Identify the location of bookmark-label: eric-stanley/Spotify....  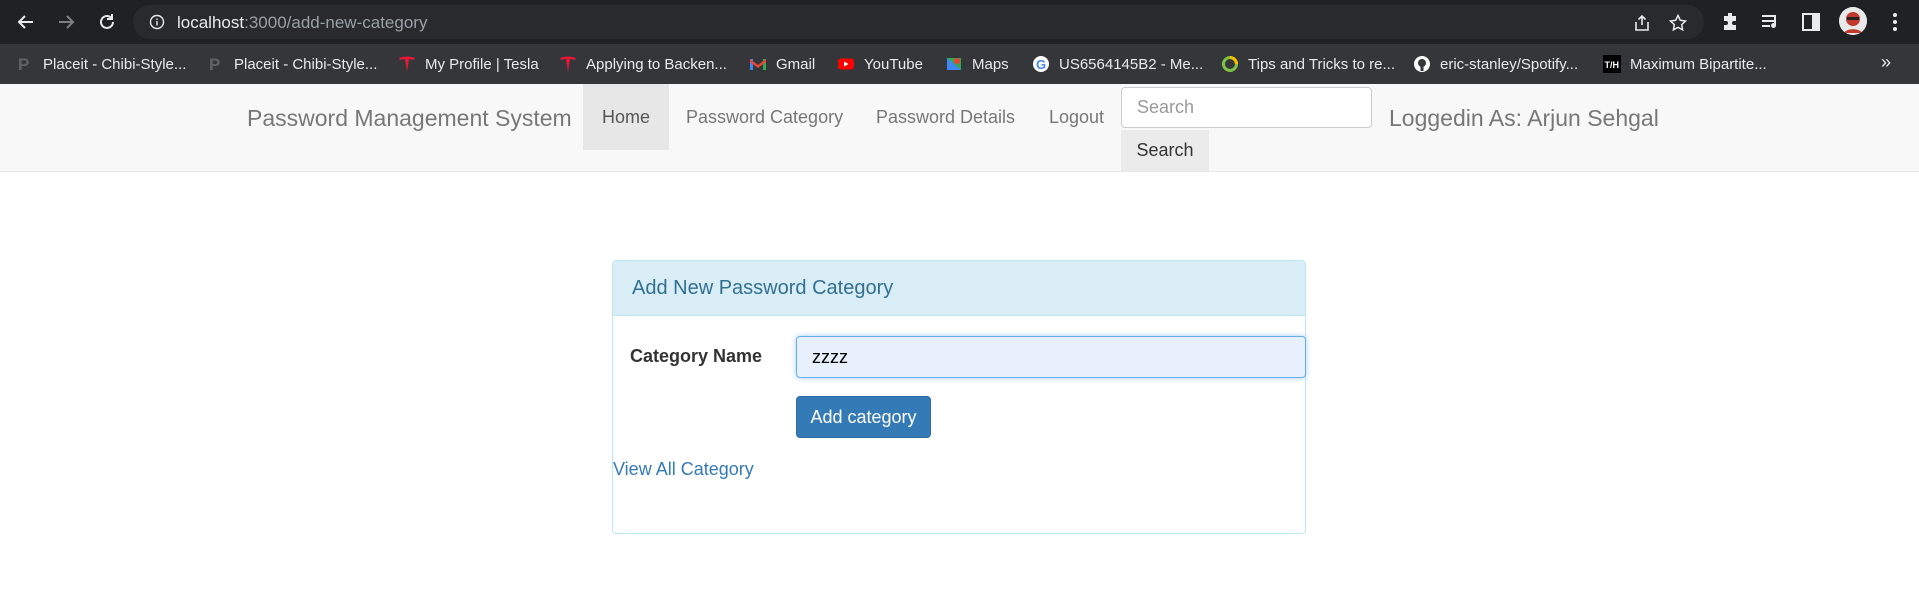
(1509, 64).